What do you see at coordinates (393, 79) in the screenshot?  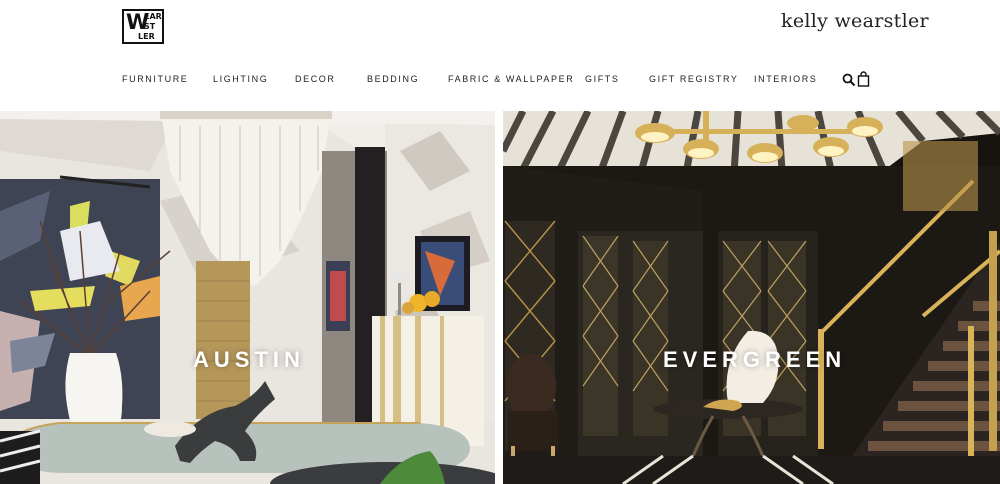 I see `nav-item-bedding: BEDDING` at bounding box center [393, 79].